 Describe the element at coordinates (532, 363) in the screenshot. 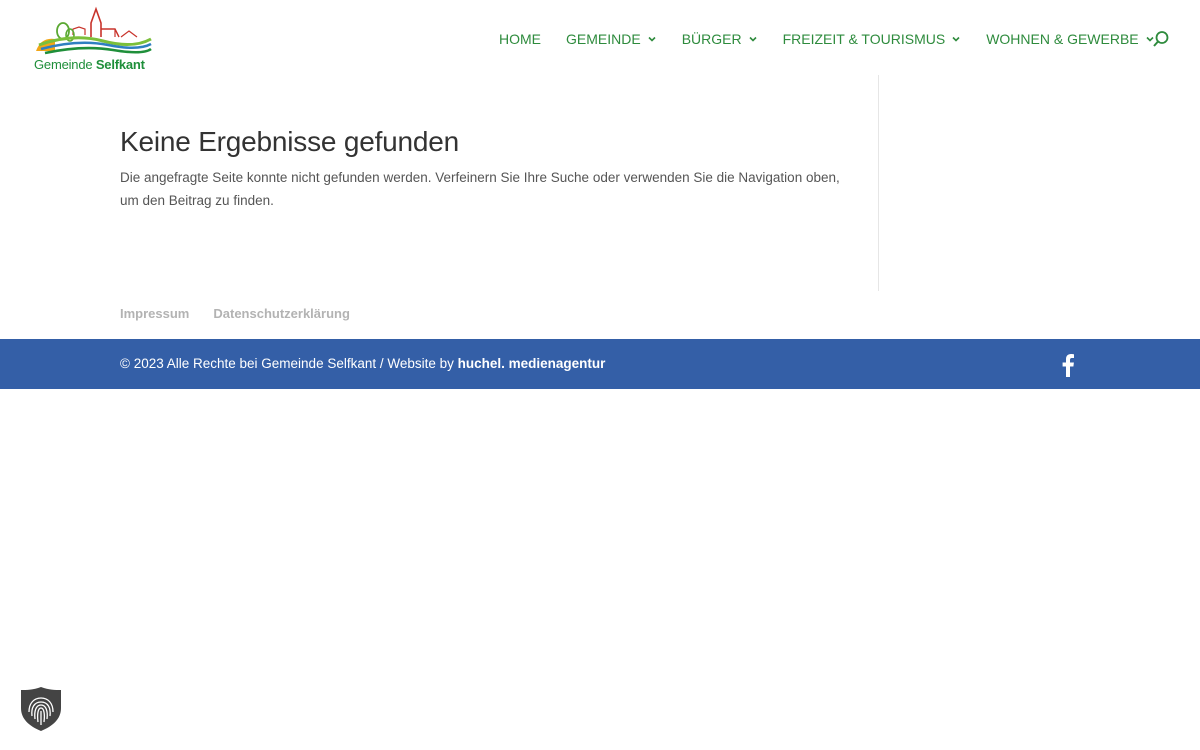

I see `agency-link: huchel. medienagentur` at that location.